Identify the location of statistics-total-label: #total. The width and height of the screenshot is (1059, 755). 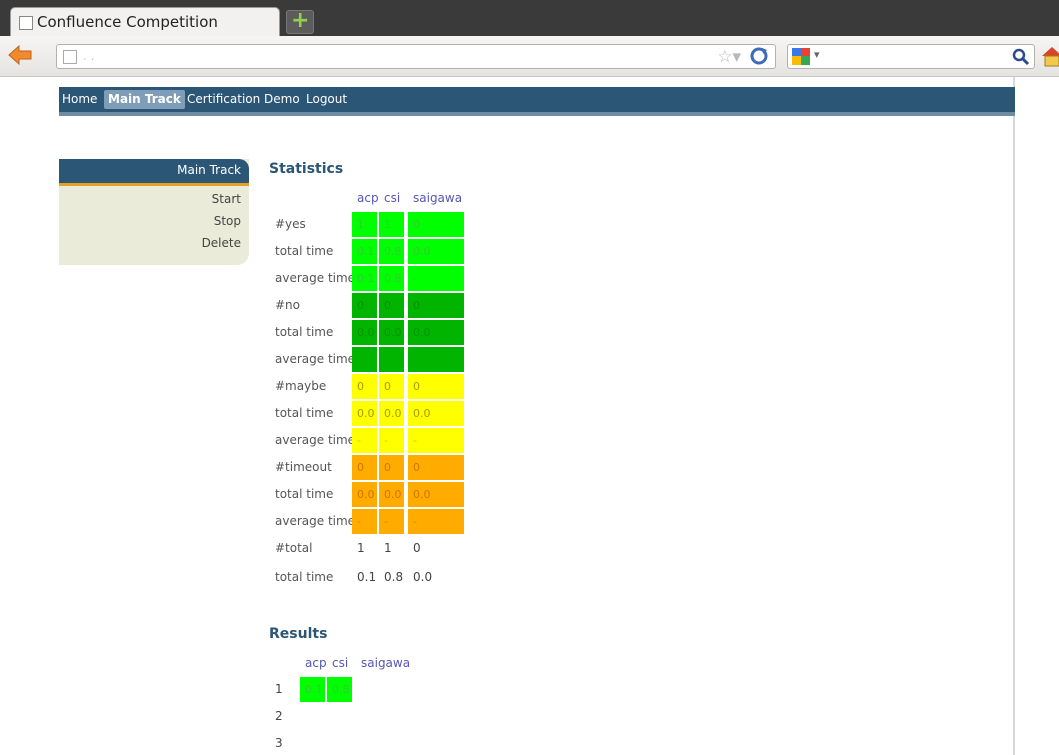
(294, 548).